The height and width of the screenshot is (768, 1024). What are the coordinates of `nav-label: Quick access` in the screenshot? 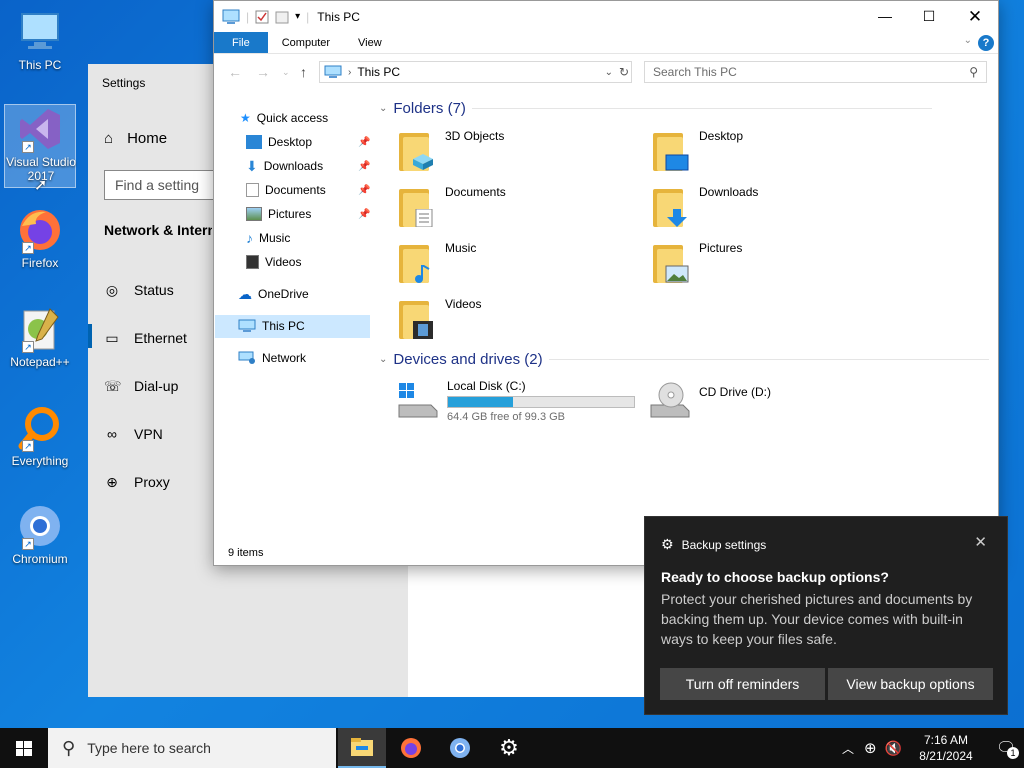 It's located at (292, 118).